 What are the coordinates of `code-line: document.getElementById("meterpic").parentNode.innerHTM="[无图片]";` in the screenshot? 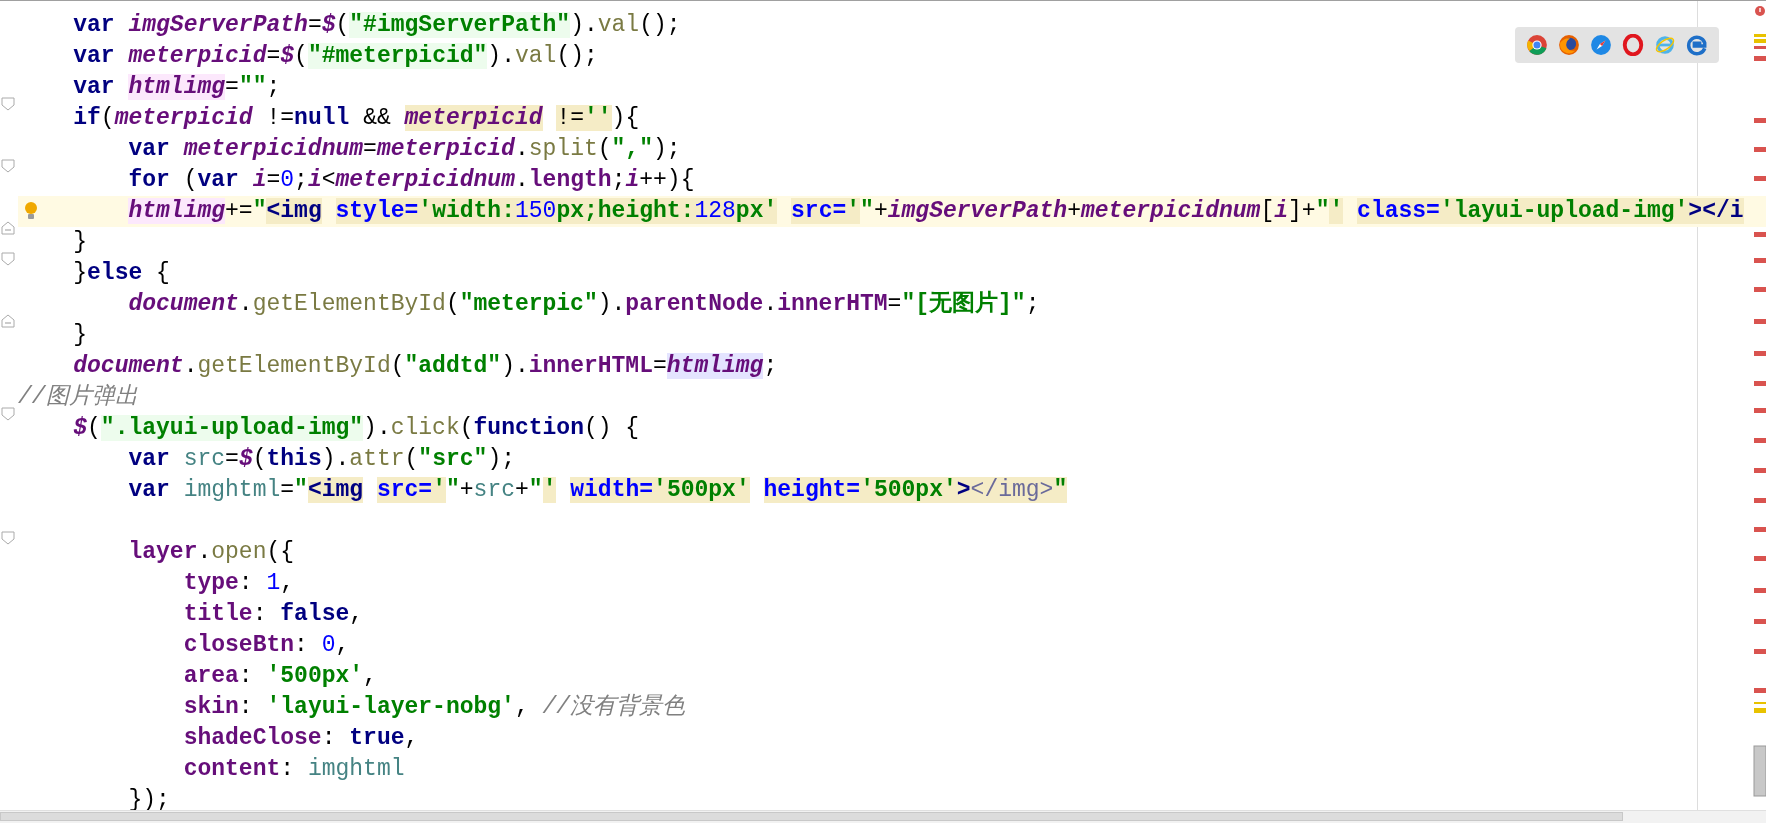 It's located at (584, 304).